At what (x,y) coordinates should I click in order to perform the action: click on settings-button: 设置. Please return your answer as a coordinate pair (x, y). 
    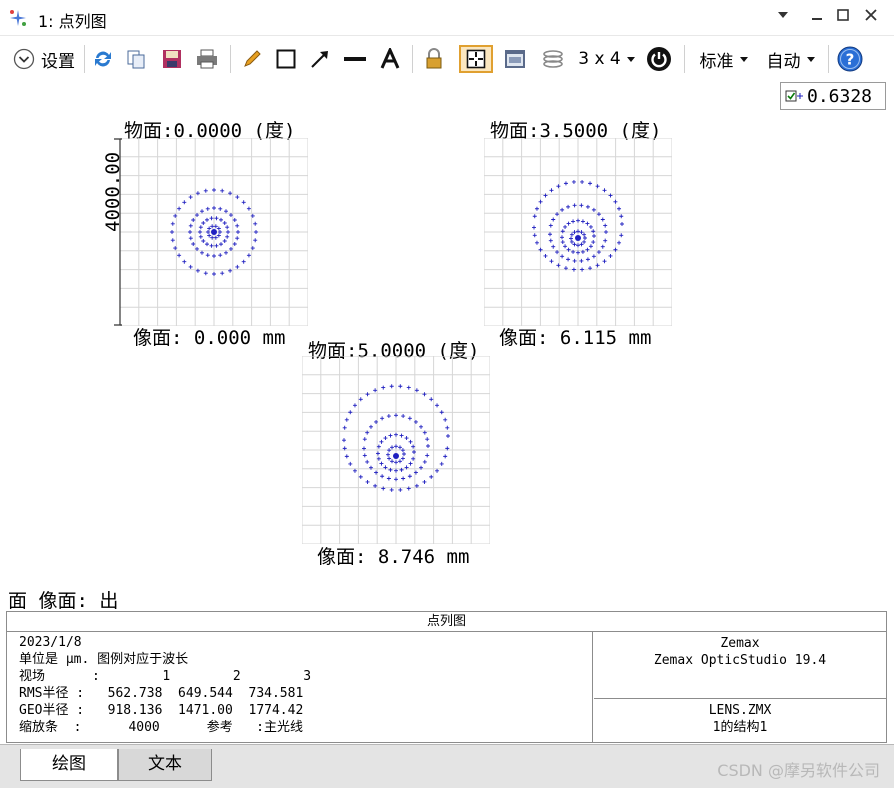
    Looking at the image, I should click on (44, 59).